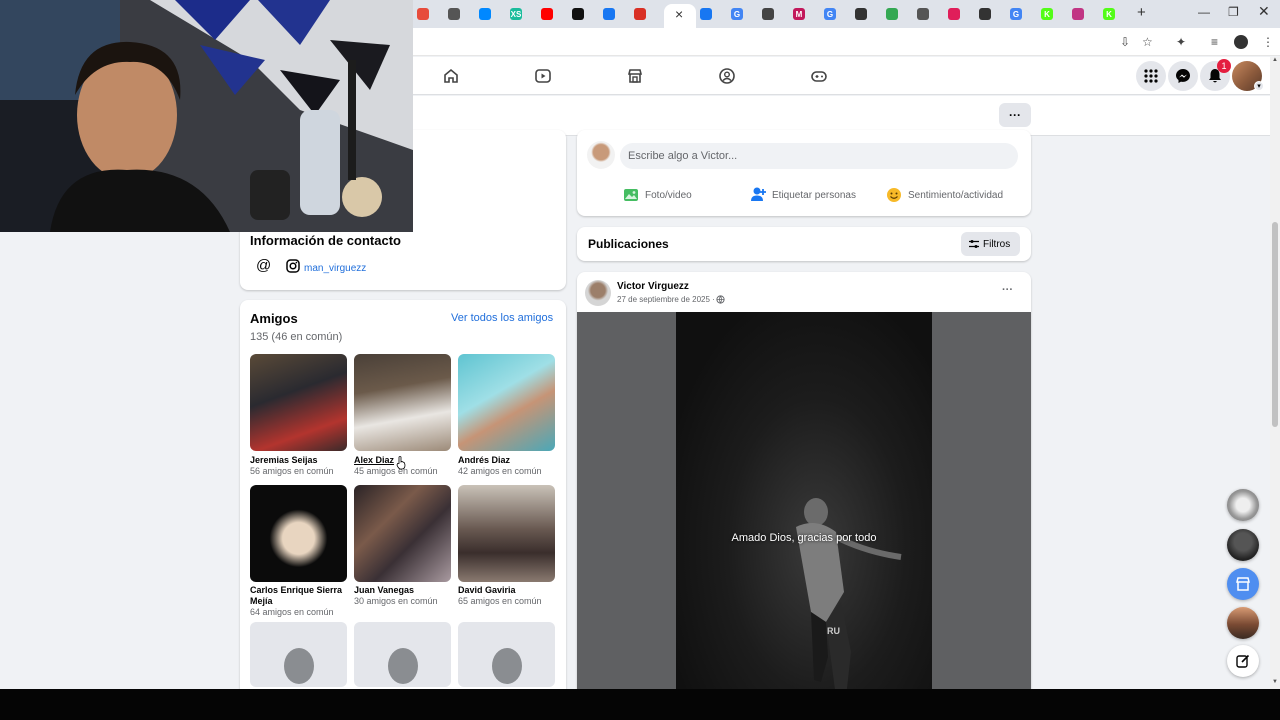 The width and height of the screenshot is (1280, 720). Describe the element at coordinates (292, 612) in the screenshot. I see `friend-mutual: 64 amigos en común` at that location.